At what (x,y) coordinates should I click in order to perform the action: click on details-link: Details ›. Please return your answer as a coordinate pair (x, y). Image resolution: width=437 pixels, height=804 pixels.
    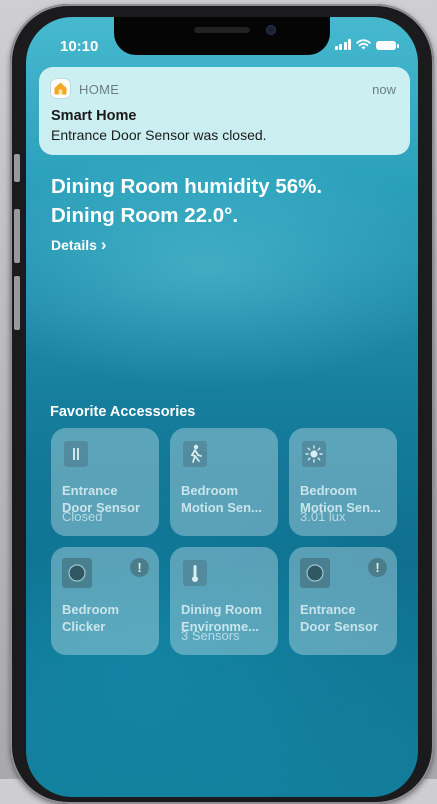
    Looking at the image, I should click on (78, 245).